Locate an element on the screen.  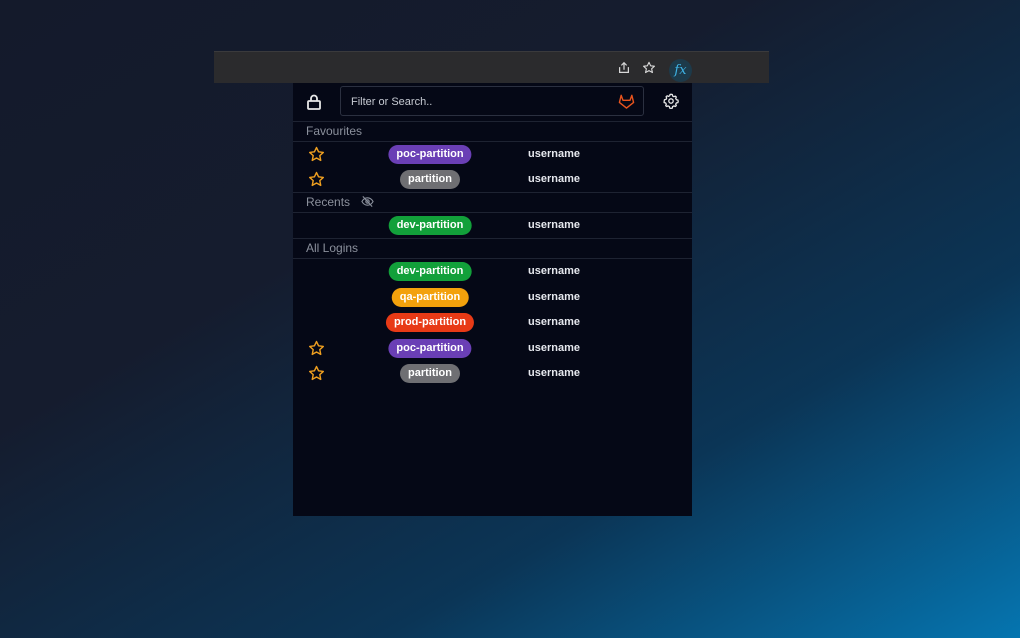
gear-icon is located at coordinates (671, 101).